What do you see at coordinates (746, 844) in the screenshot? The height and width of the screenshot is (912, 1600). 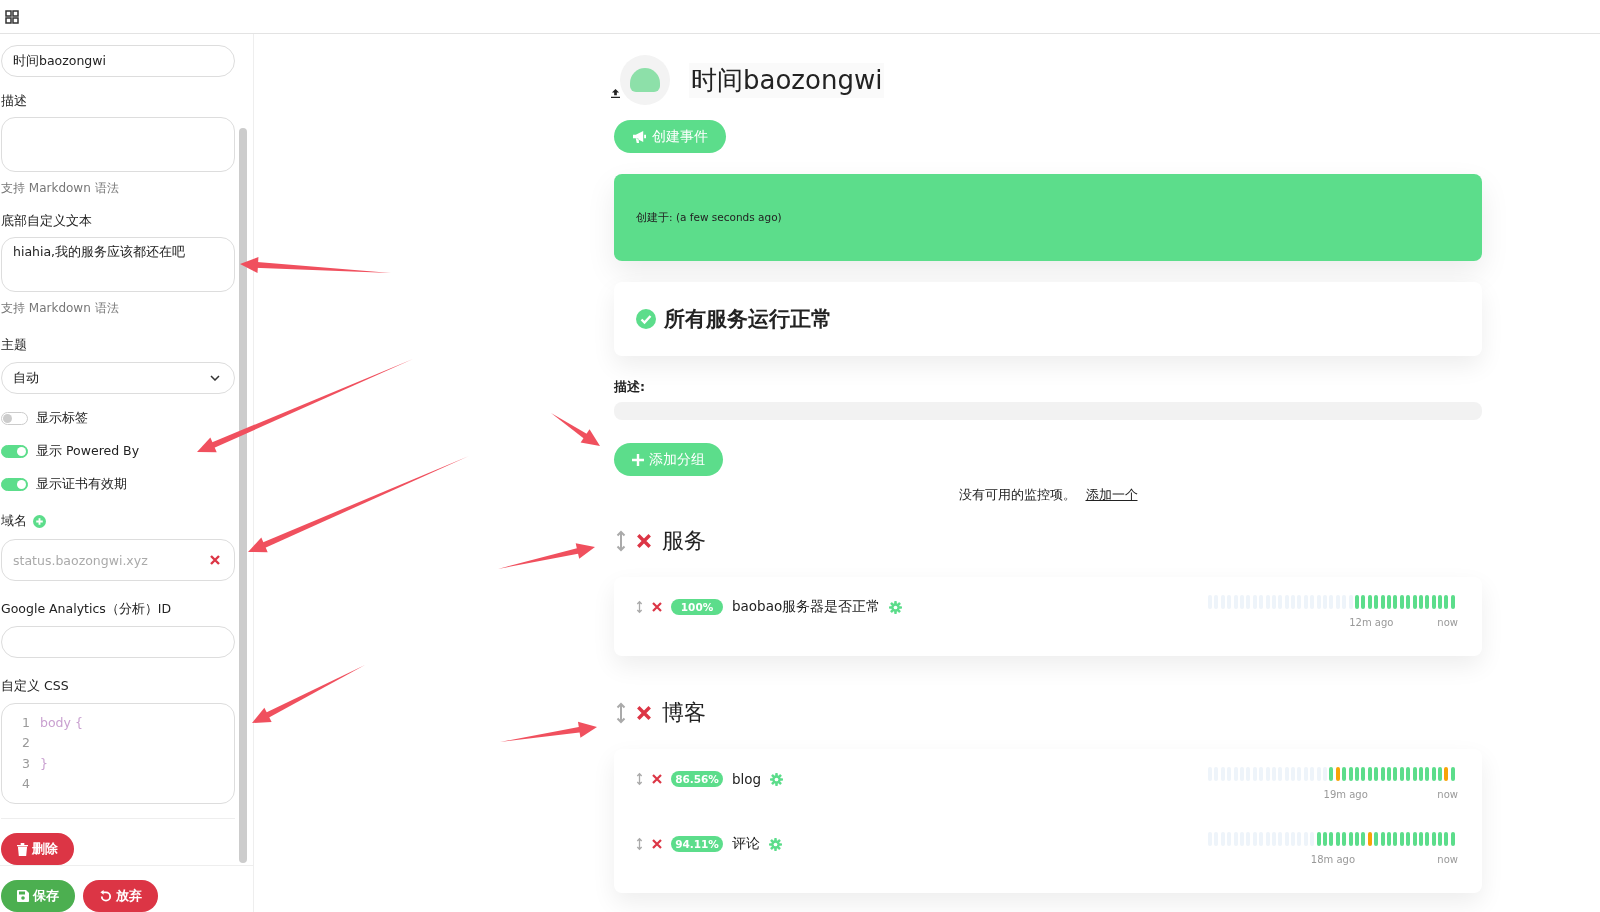 I see `monitor-name: 评论` at bounding box center [746, 844].